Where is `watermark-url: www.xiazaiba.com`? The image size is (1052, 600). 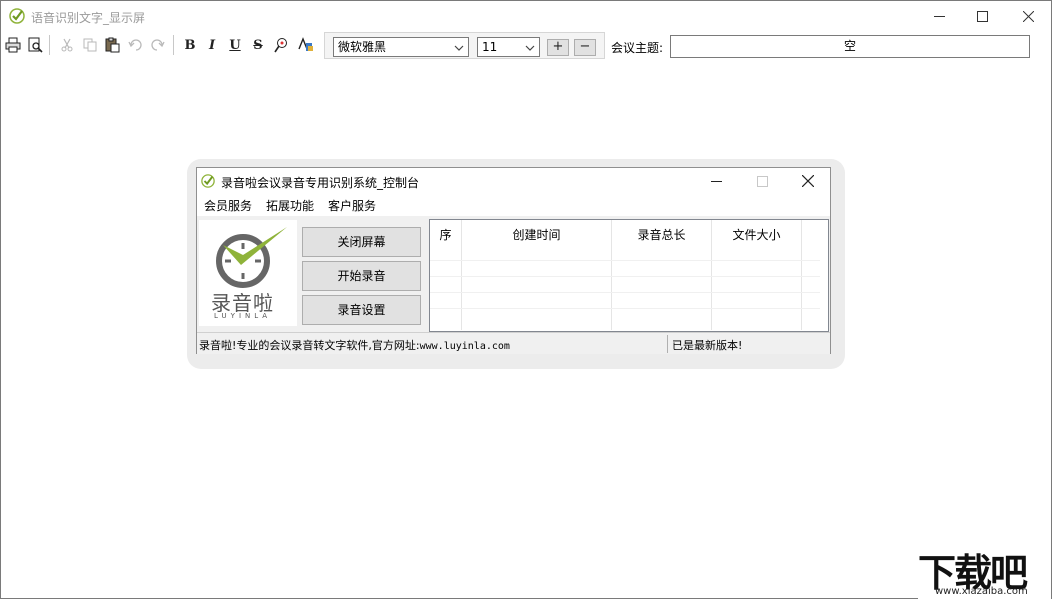
watermark-url: www.xiazaiba.com is located at coordinates (981, 591).